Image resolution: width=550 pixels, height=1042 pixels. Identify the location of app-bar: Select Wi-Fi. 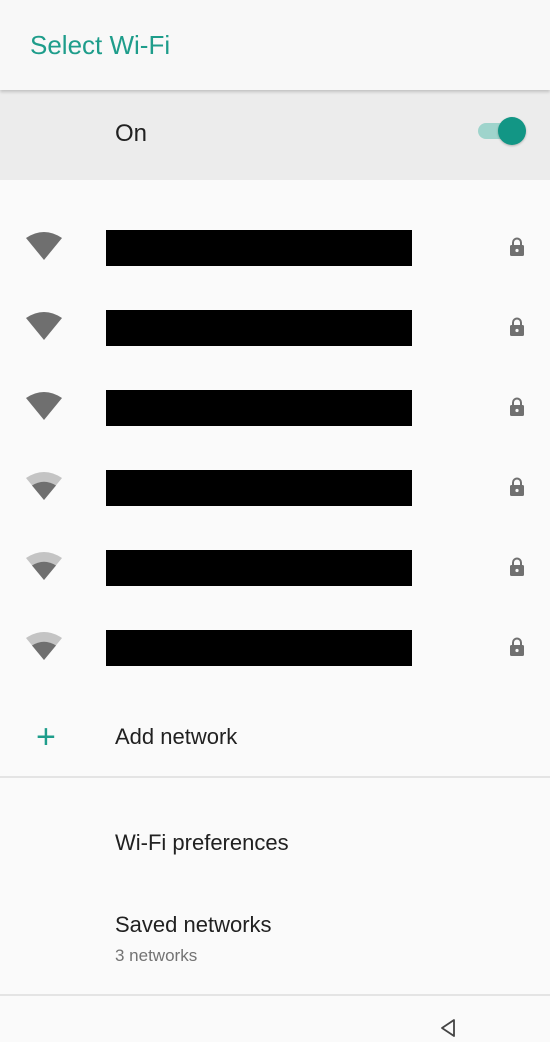
(275, 45).